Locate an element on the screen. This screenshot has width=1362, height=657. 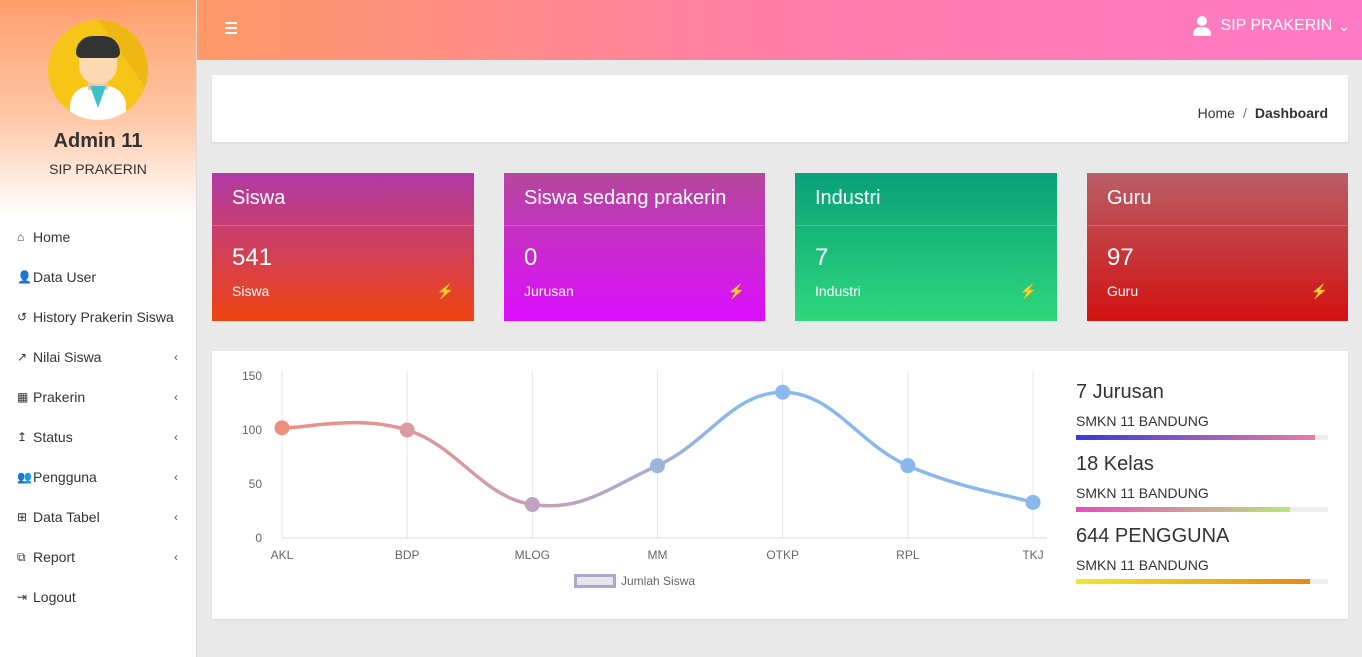
y-tick-label: 150 is located at coordinates (252, 376).